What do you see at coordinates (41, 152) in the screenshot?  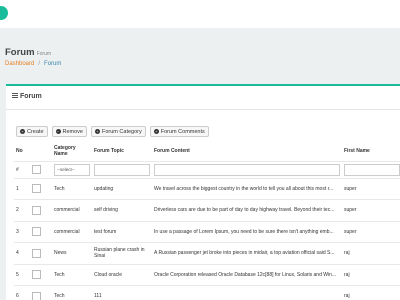 I see `column-header-select` at bounding box center [41, 152].